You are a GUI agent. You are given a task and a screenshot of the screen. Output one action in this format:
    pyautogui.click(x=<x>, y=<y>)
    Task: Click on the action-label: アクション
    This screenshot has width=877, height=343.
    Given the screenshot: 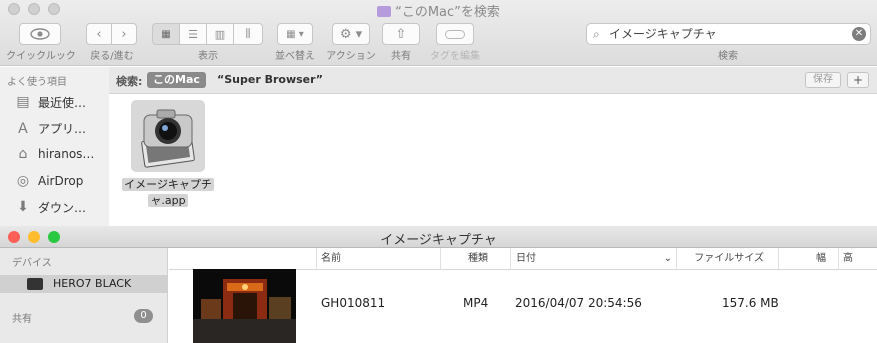 What is the action you would take?
    pyautogui.click(x=351, y=56)
    